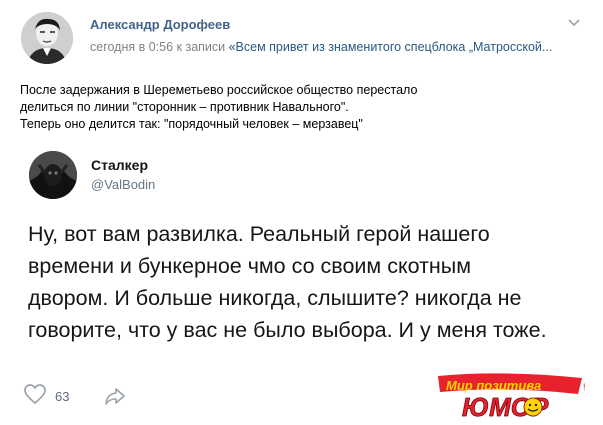  What do you see at coordinates (47, 38) in the screenshot?
I see `author-avatar` at bounding box center [47, 38].